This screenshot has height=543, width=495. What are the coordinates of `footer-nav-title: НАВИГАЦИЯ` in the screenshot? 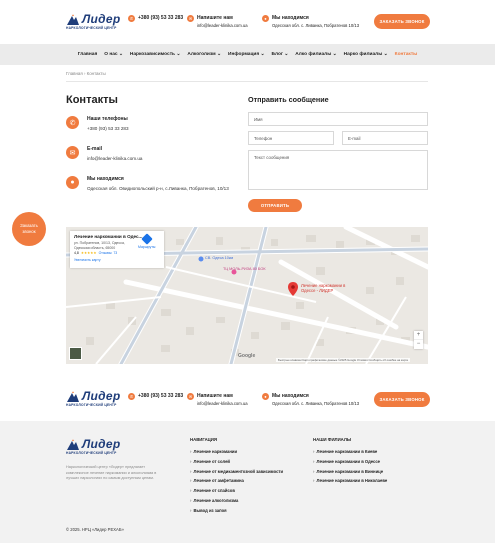 It's located at (203, 439).